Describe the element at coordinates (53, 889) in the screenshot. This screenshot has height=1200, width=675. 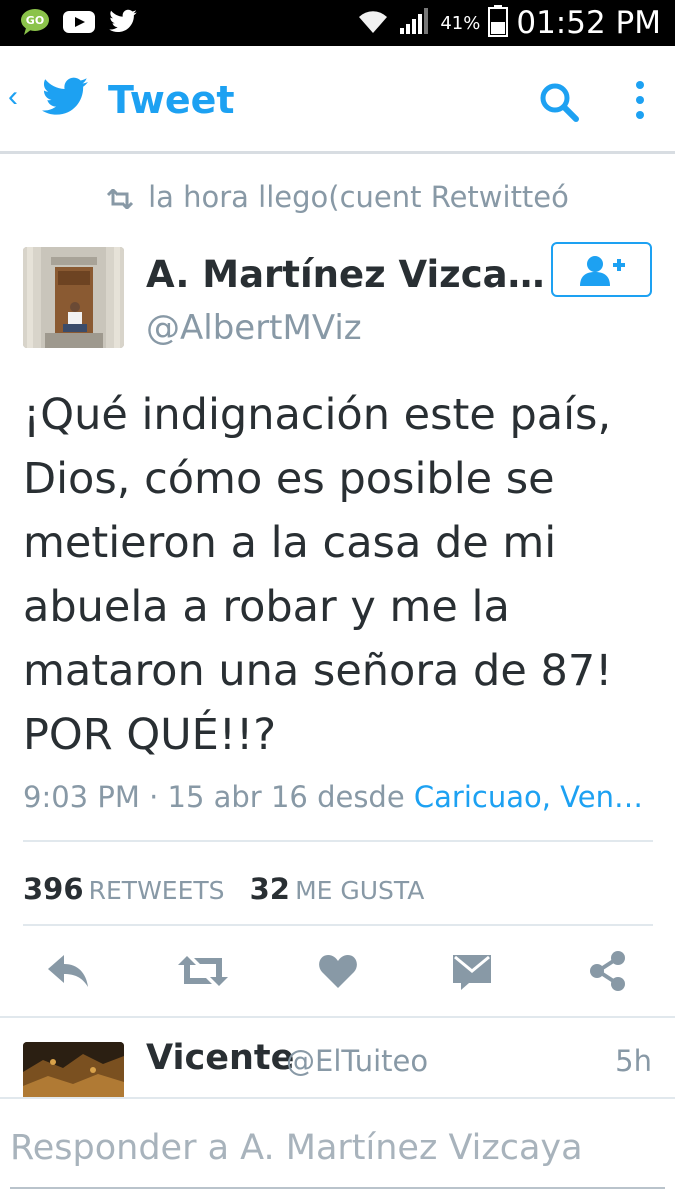
I see `retweets-count: 396` at that location.